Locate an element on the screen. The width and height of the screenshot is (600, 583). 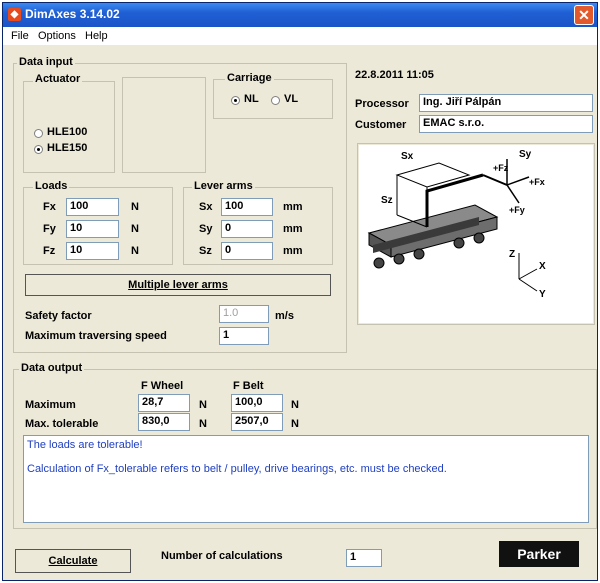
lever-sz-label: Sz is located at coordinates (205, 251).